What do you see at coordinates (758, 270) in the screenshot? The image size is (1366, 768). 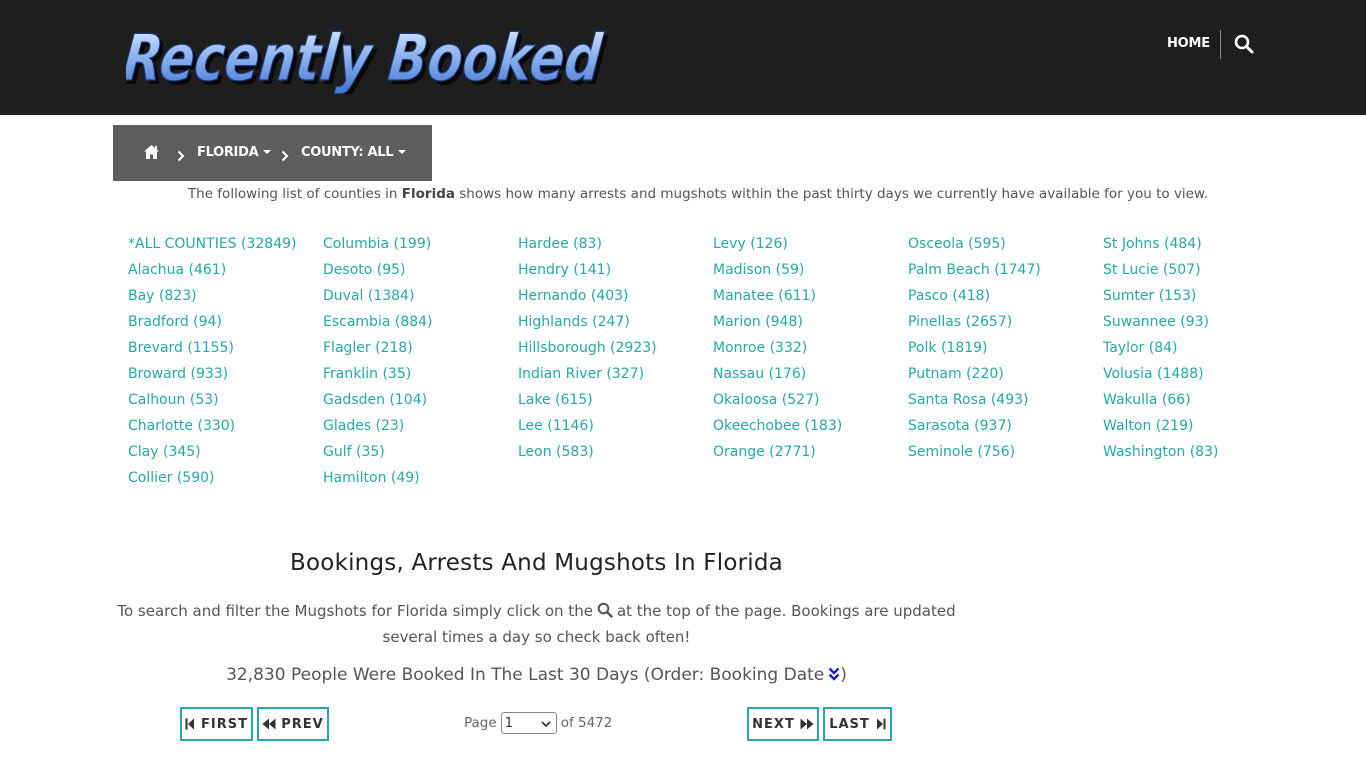 I see `county-link: Madison (59)` at bounding box center [758, 270].